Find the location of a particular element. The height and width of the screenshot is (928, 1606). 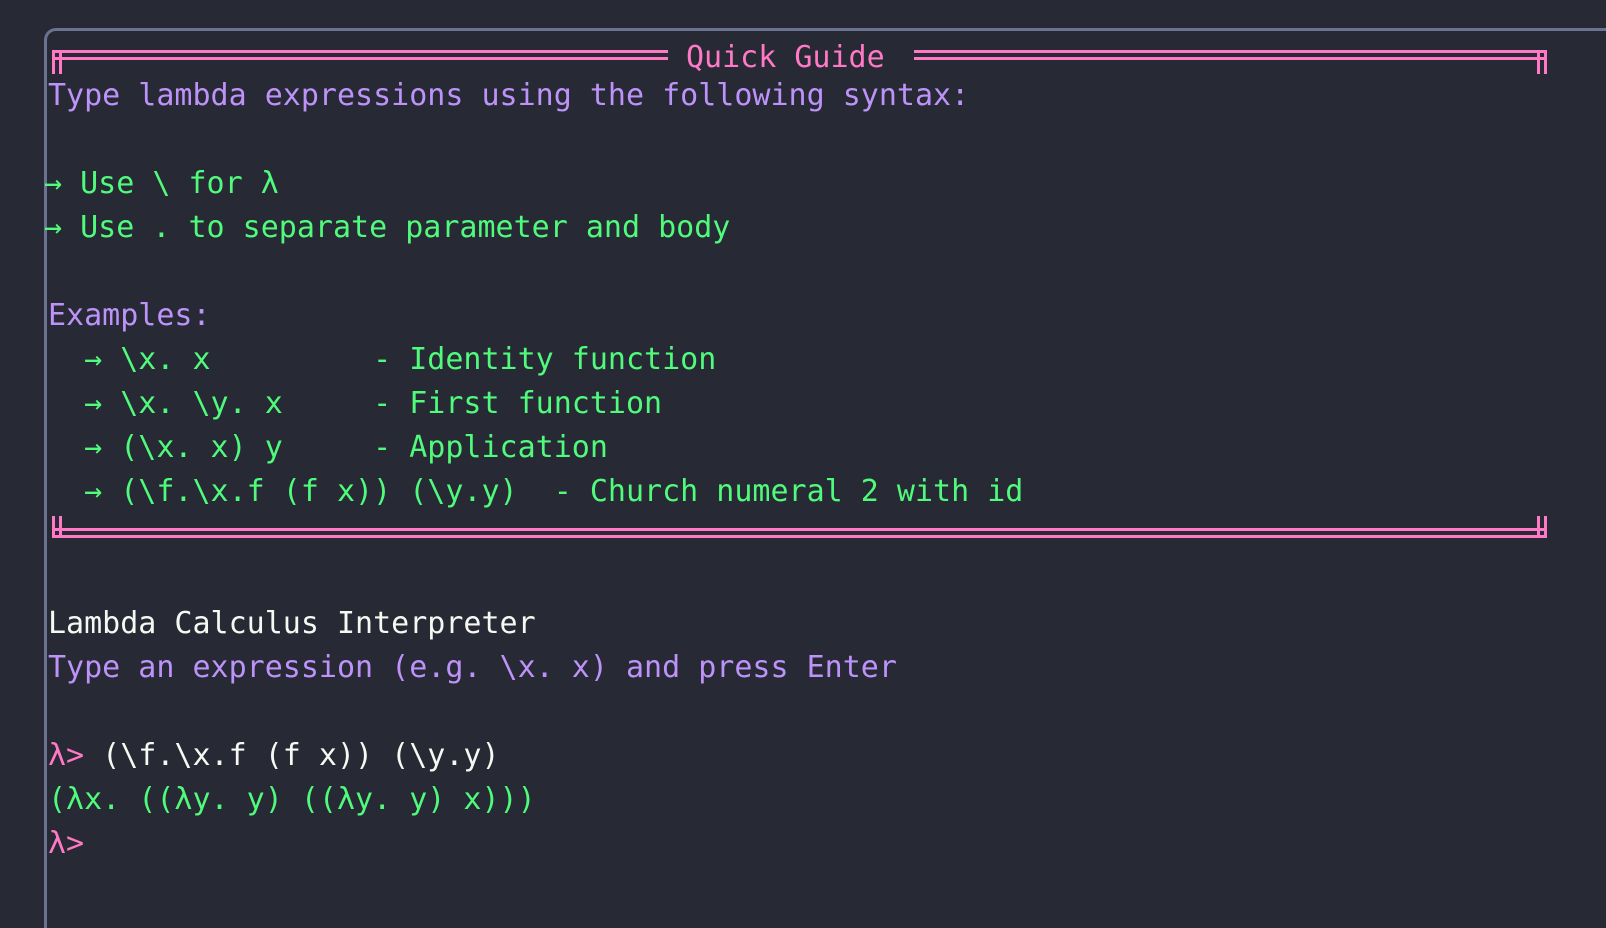

repl-history-input-line: λ> (\f.\x.f (f x)) (\y.y) is located at coordinates (274, 756).